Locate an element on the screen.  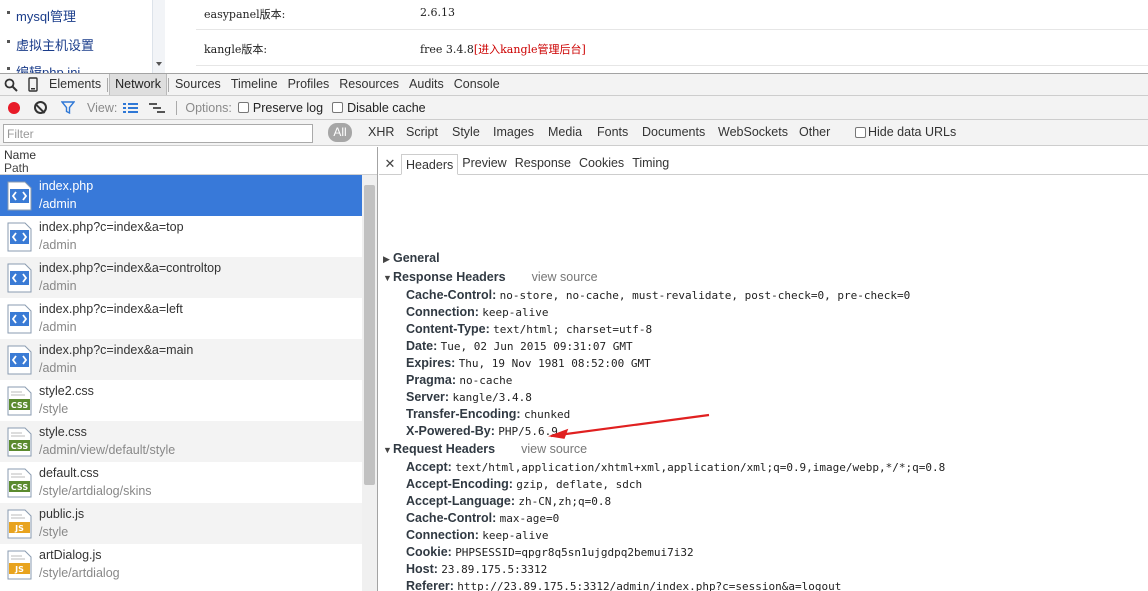
type-filter-images: Images is located at coordinates (513, 132).